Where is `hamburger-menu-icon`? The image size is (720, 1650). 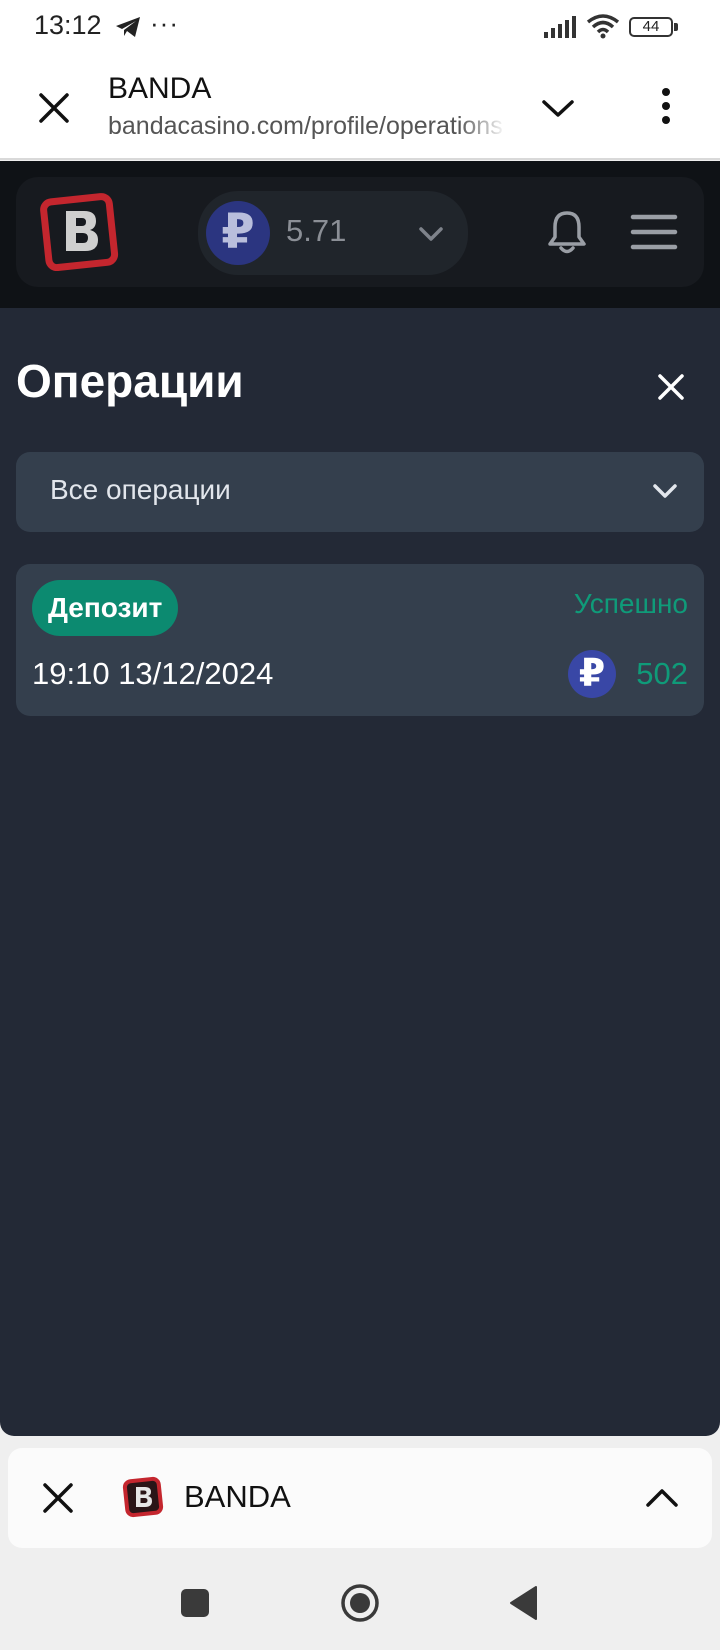
hamburger-menu-icon is located at coordinates (654, 232).